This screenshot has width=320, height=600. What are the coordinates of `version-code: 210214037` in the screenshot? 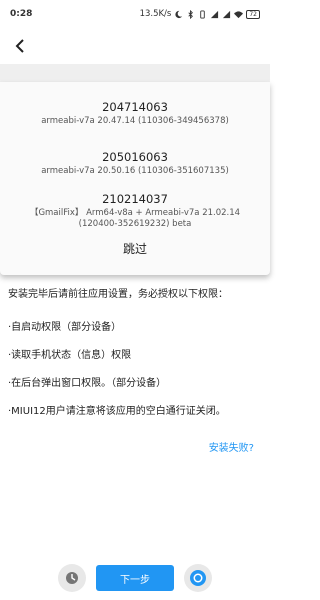 It's located at (135, 199).